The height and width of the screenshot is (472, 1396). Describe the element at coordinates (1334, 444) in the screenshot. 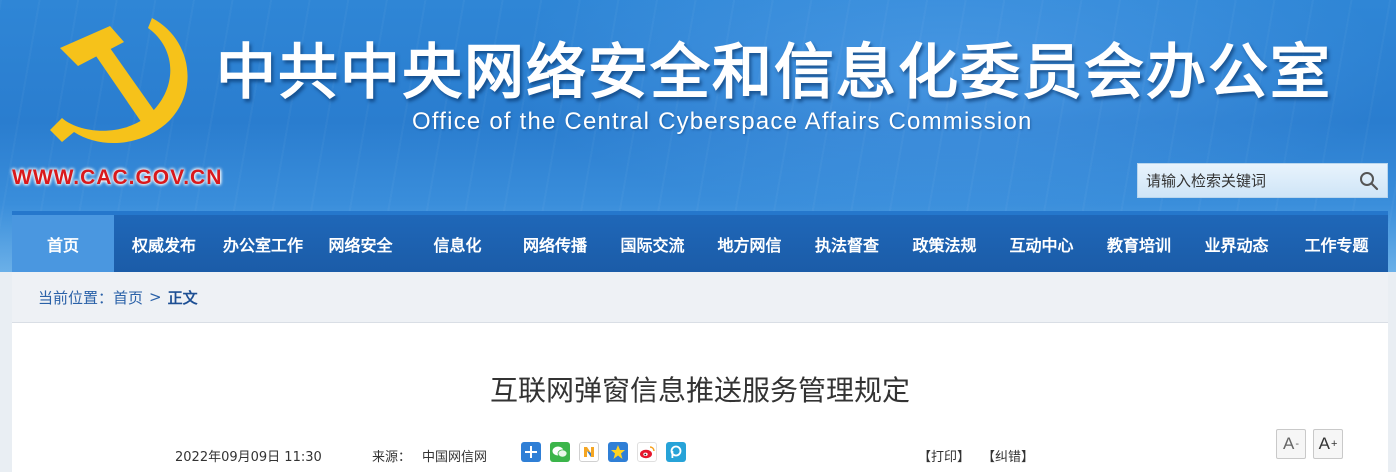

I see `font-larger-sign: +` at that location.